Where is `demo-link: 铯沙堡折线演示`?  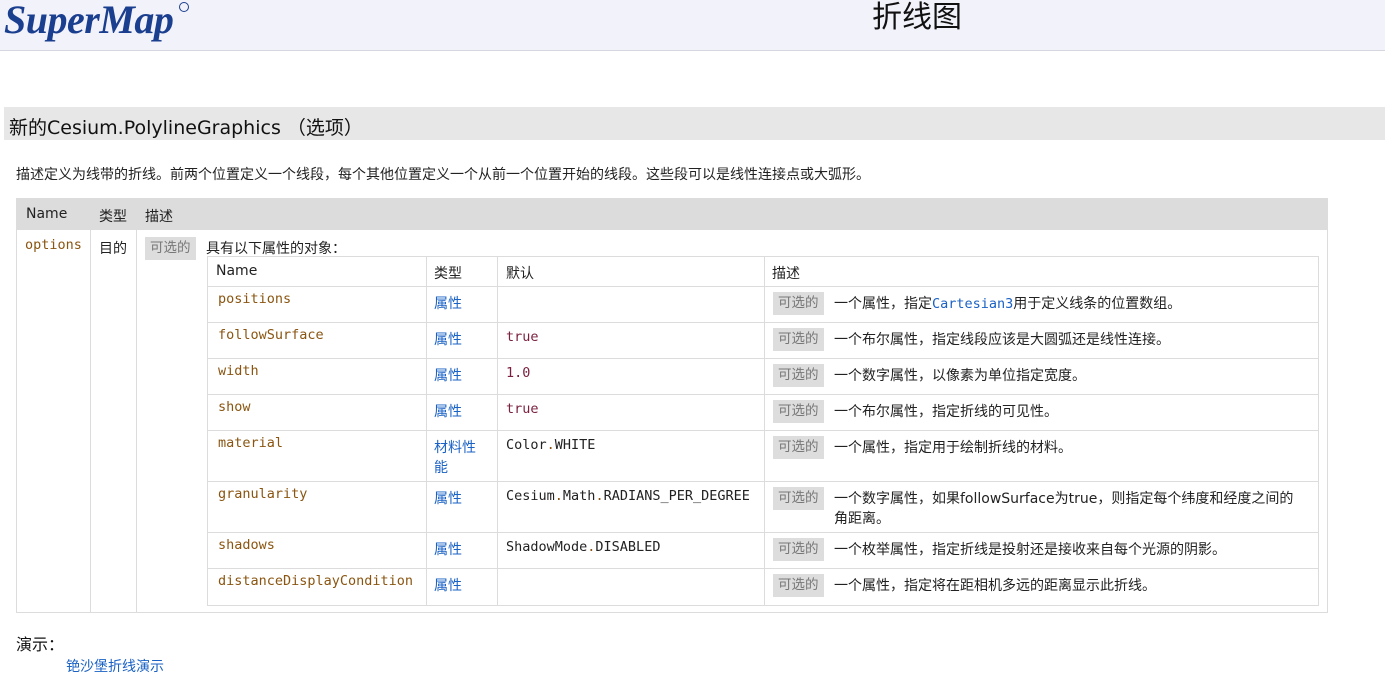 demo-link: 铯沙堡折线演示 is located at coordinates (115, 666).